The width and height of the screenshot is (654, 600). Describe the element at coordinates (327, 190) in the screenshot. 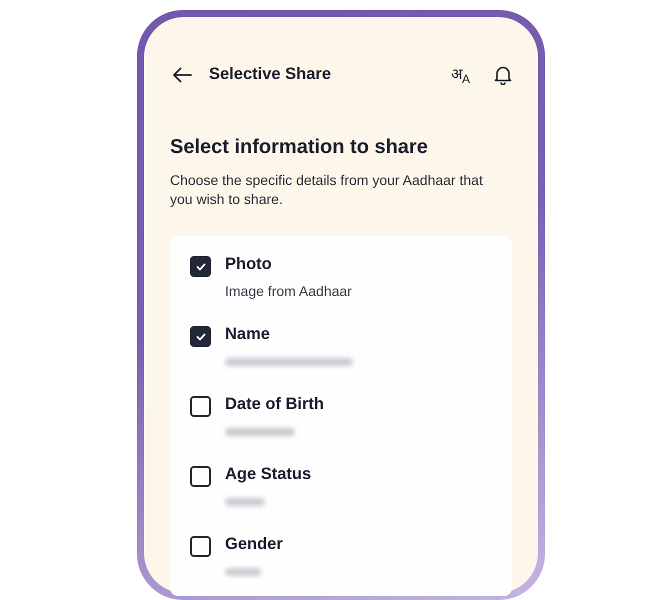

I see `section-description: Choose the specific details from your Aadhaar that you wish to share.` at that location.